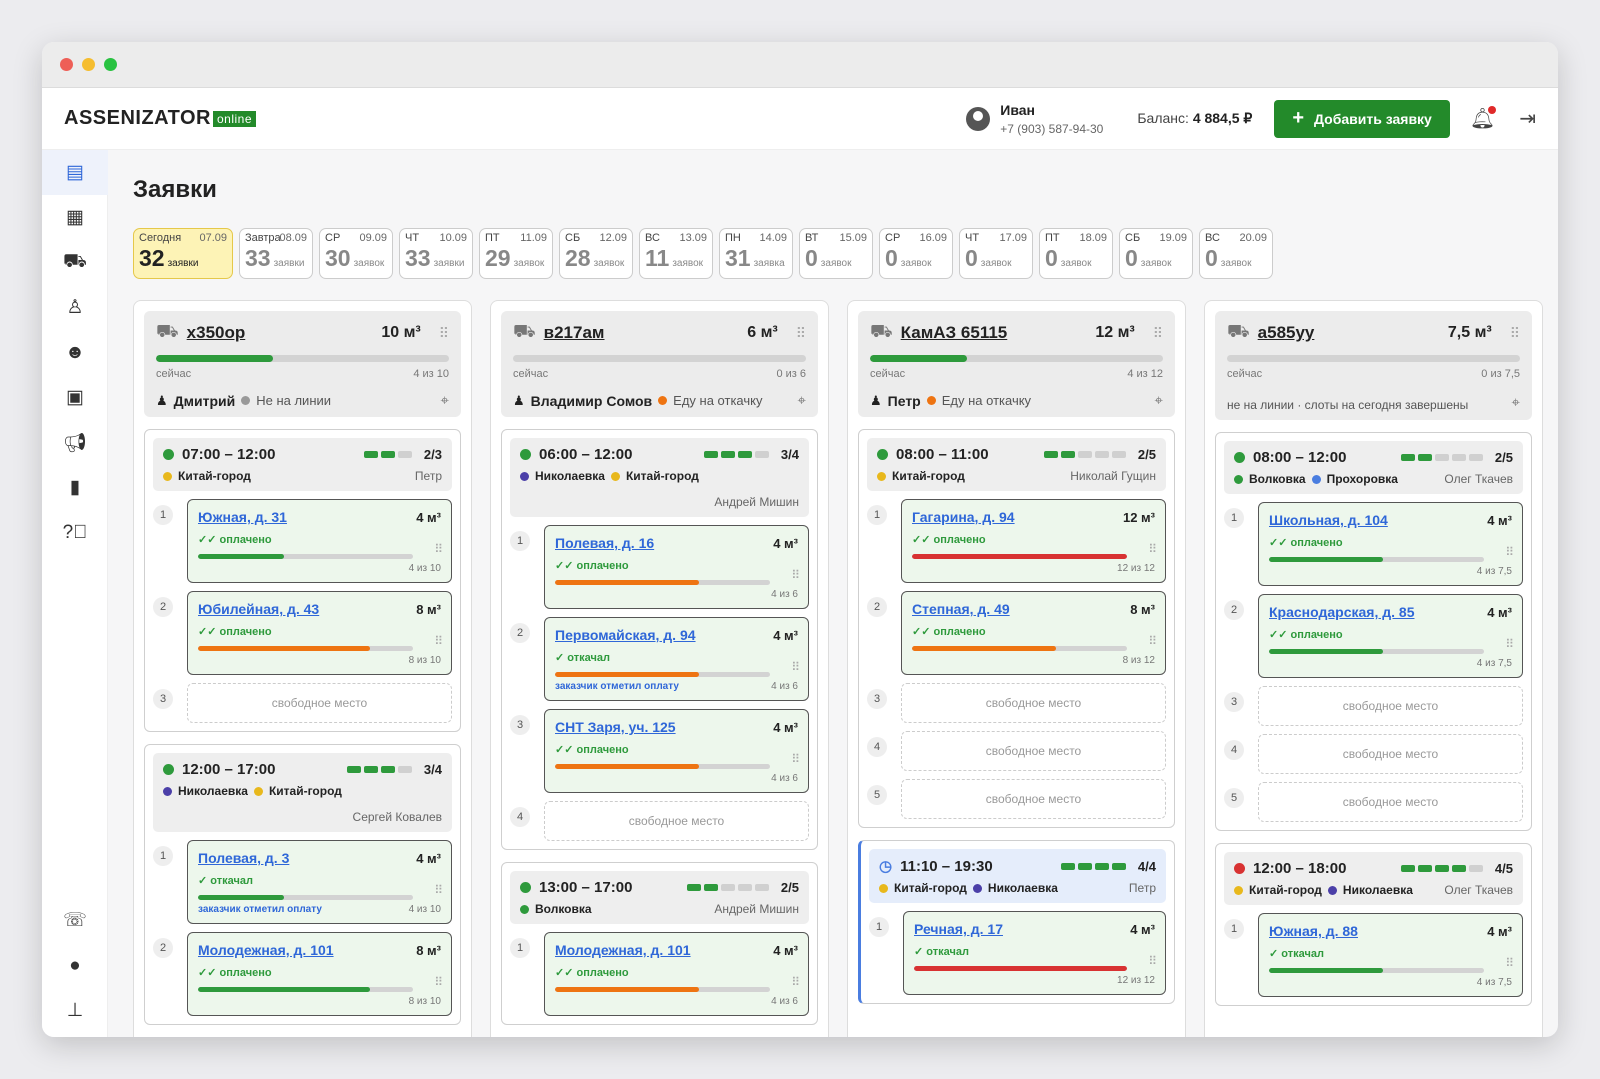  I want to click on sidebar-bus-icon: ⛟, so click(75, 262).